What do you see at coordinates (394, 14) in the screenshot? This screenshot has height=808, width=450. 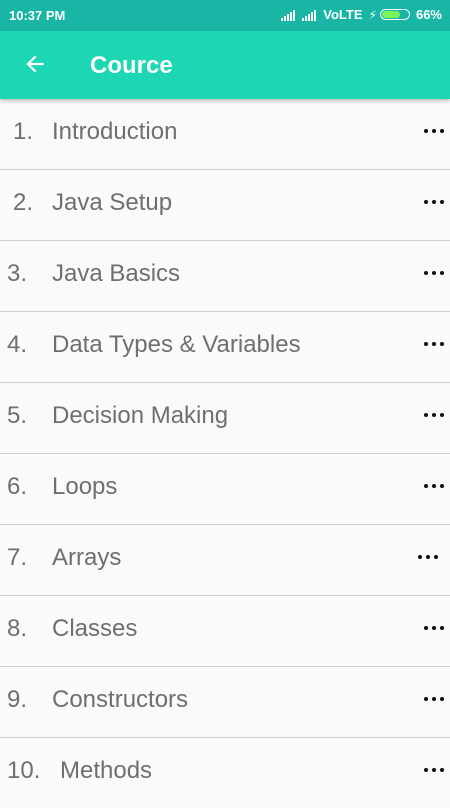 I see `battery-icon` at bounding box center [394, 14].